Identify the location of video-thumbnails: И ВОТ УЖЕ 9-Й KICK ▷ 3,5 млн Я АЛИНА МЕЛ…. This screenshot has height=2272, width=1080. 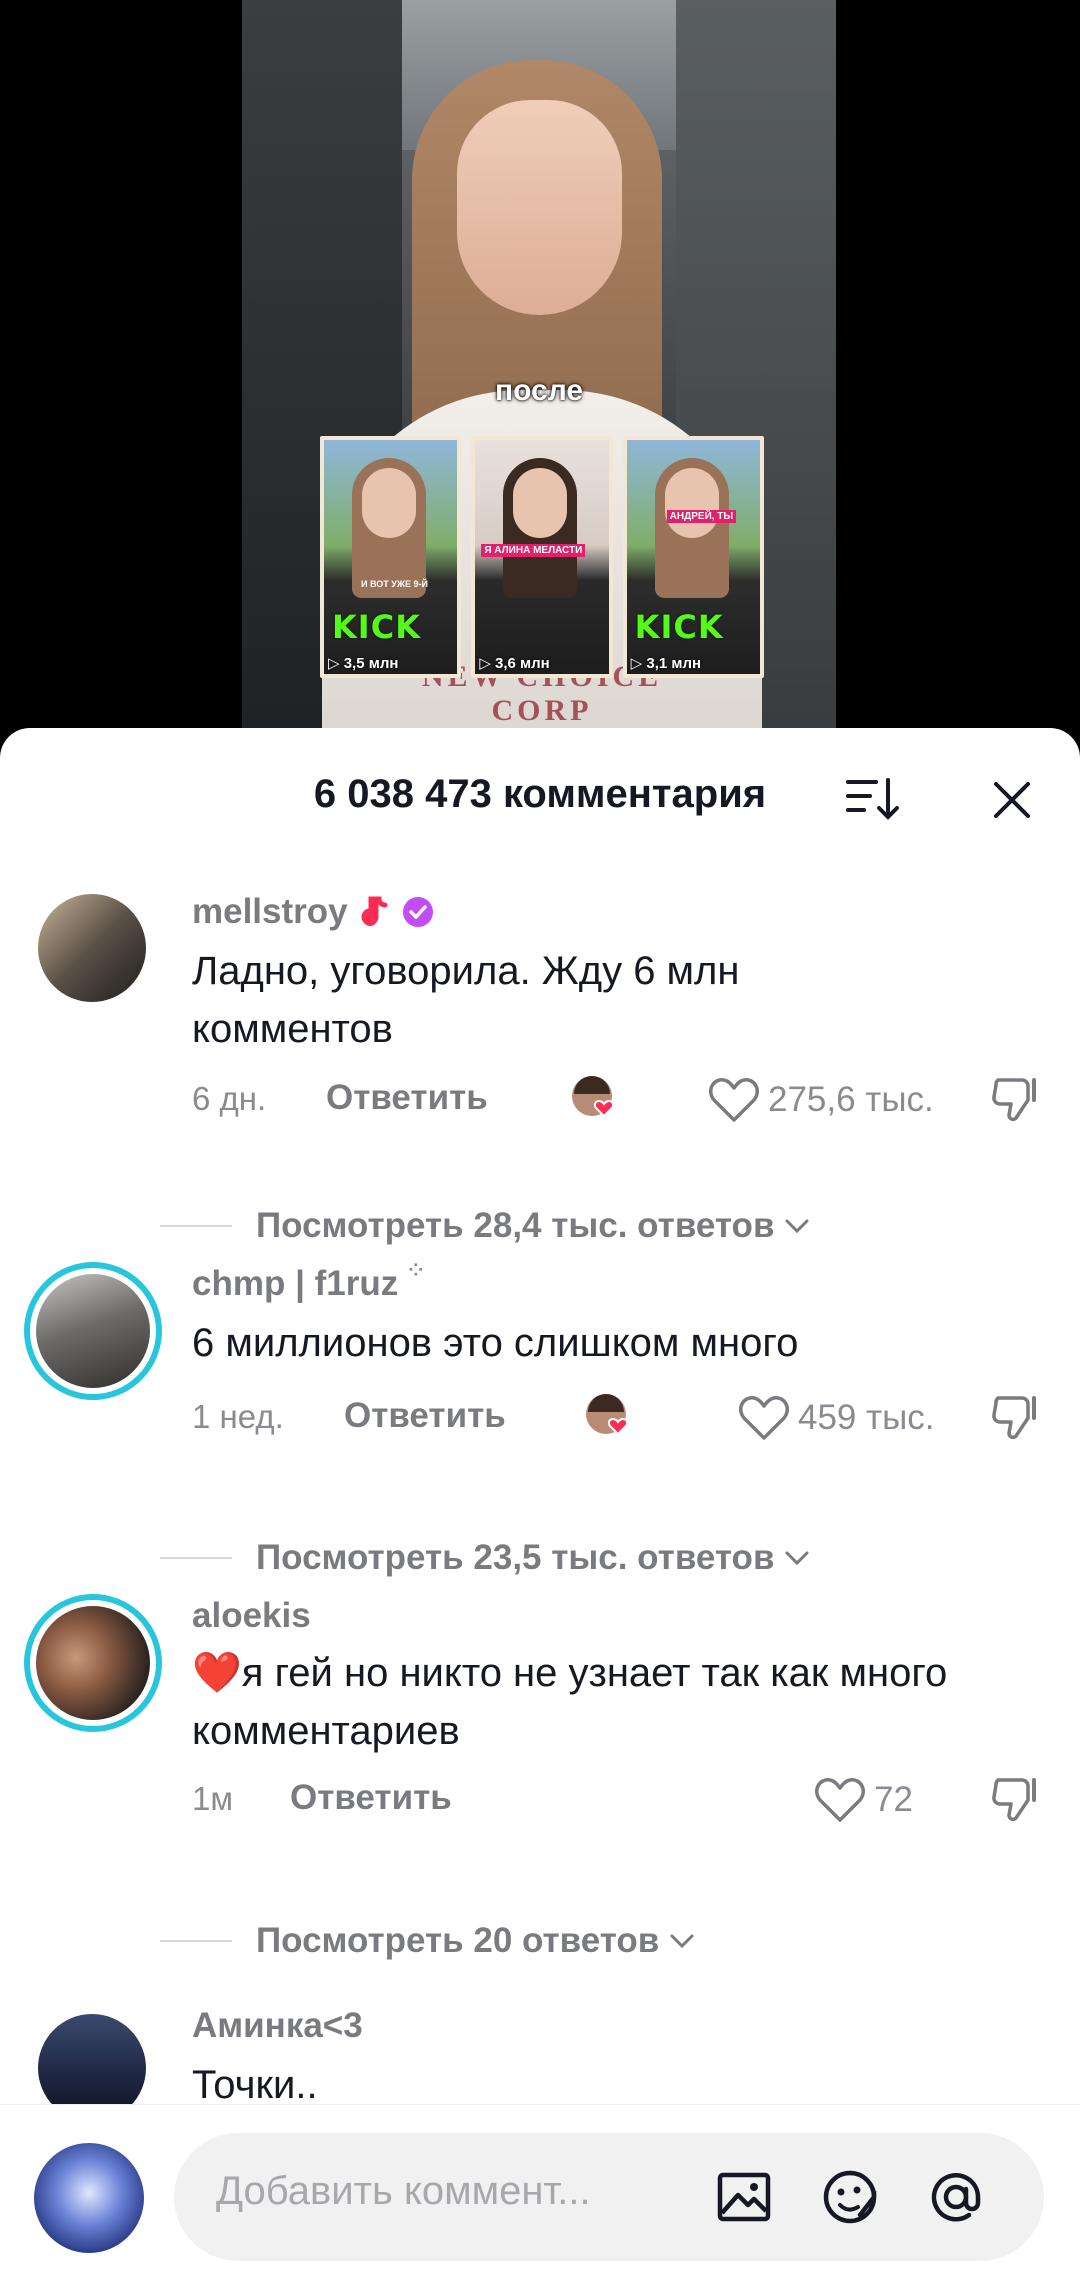
(542, 557).